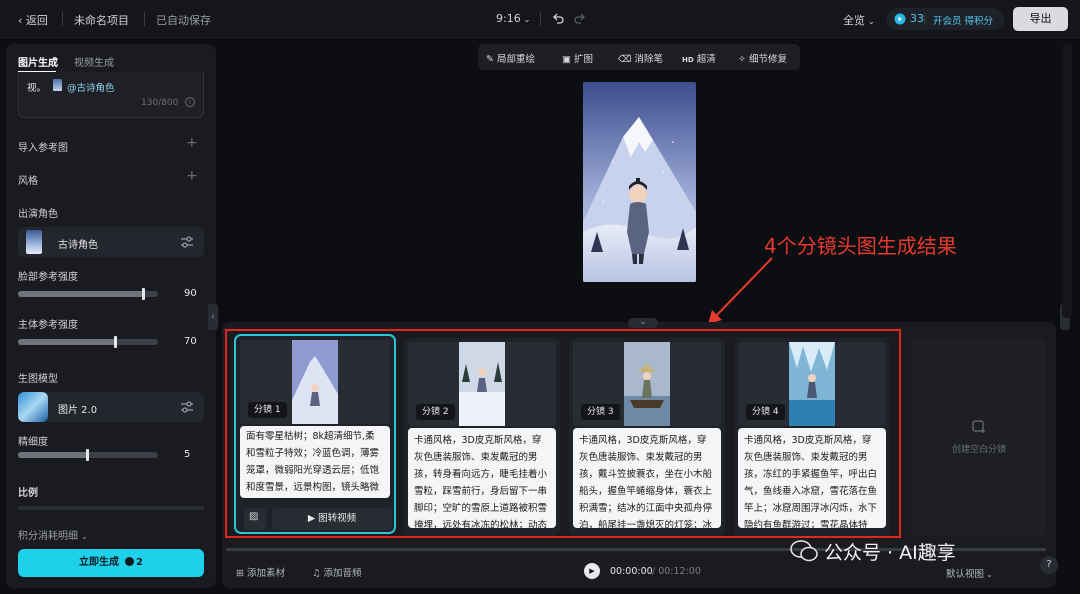 The image size is (1080, 594). Describe the element at coordinates (94, 61) in the screenshot. I see `tab-video-gen: 视频生成` at that location.